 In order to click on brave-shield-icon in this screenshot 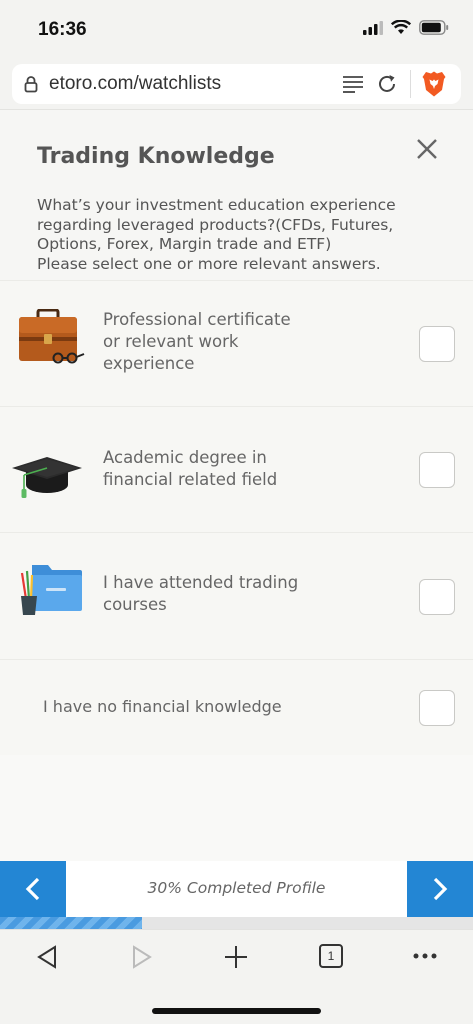, I will do `click(434, 84)`.